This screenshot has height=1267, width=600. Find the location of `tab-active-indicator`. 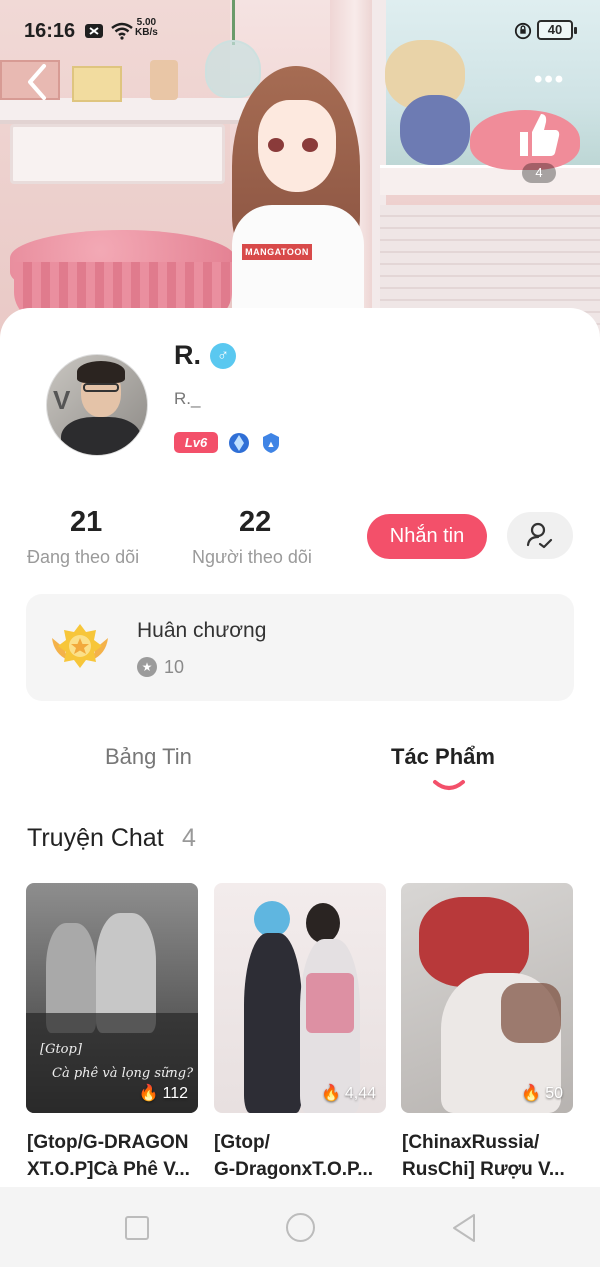

tab-active-indicator is located at coordinates (449, 785).